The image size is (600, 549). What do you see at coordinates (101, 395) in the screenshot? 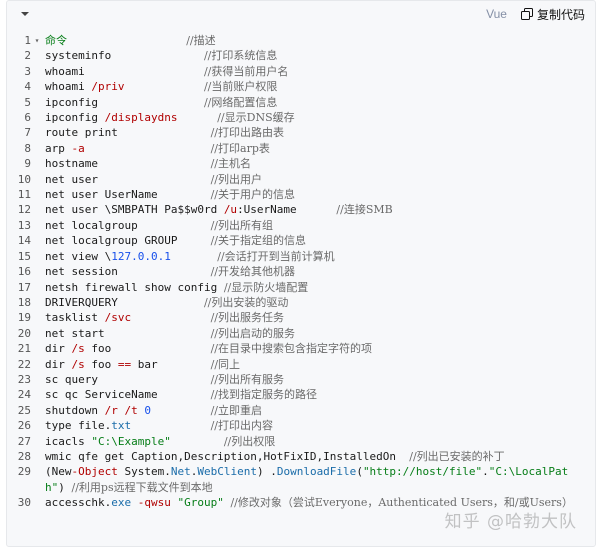
I see `command-text: sc qc ServiceName` at bounding box center [101, 395].